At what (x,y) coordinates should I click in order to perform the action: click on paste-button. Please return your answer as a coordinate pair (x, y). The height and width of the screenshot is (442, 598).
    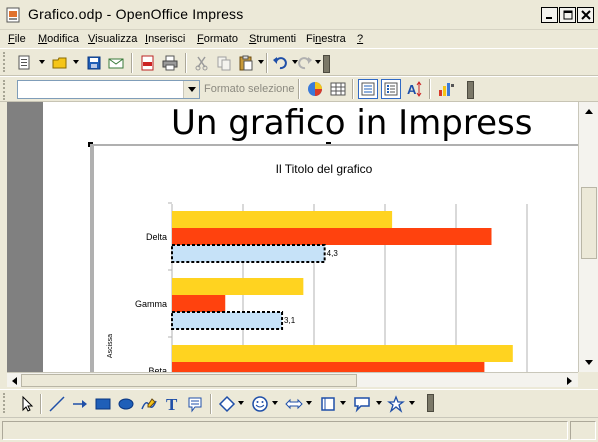
    Looking at the image, I should click on (246, 63).